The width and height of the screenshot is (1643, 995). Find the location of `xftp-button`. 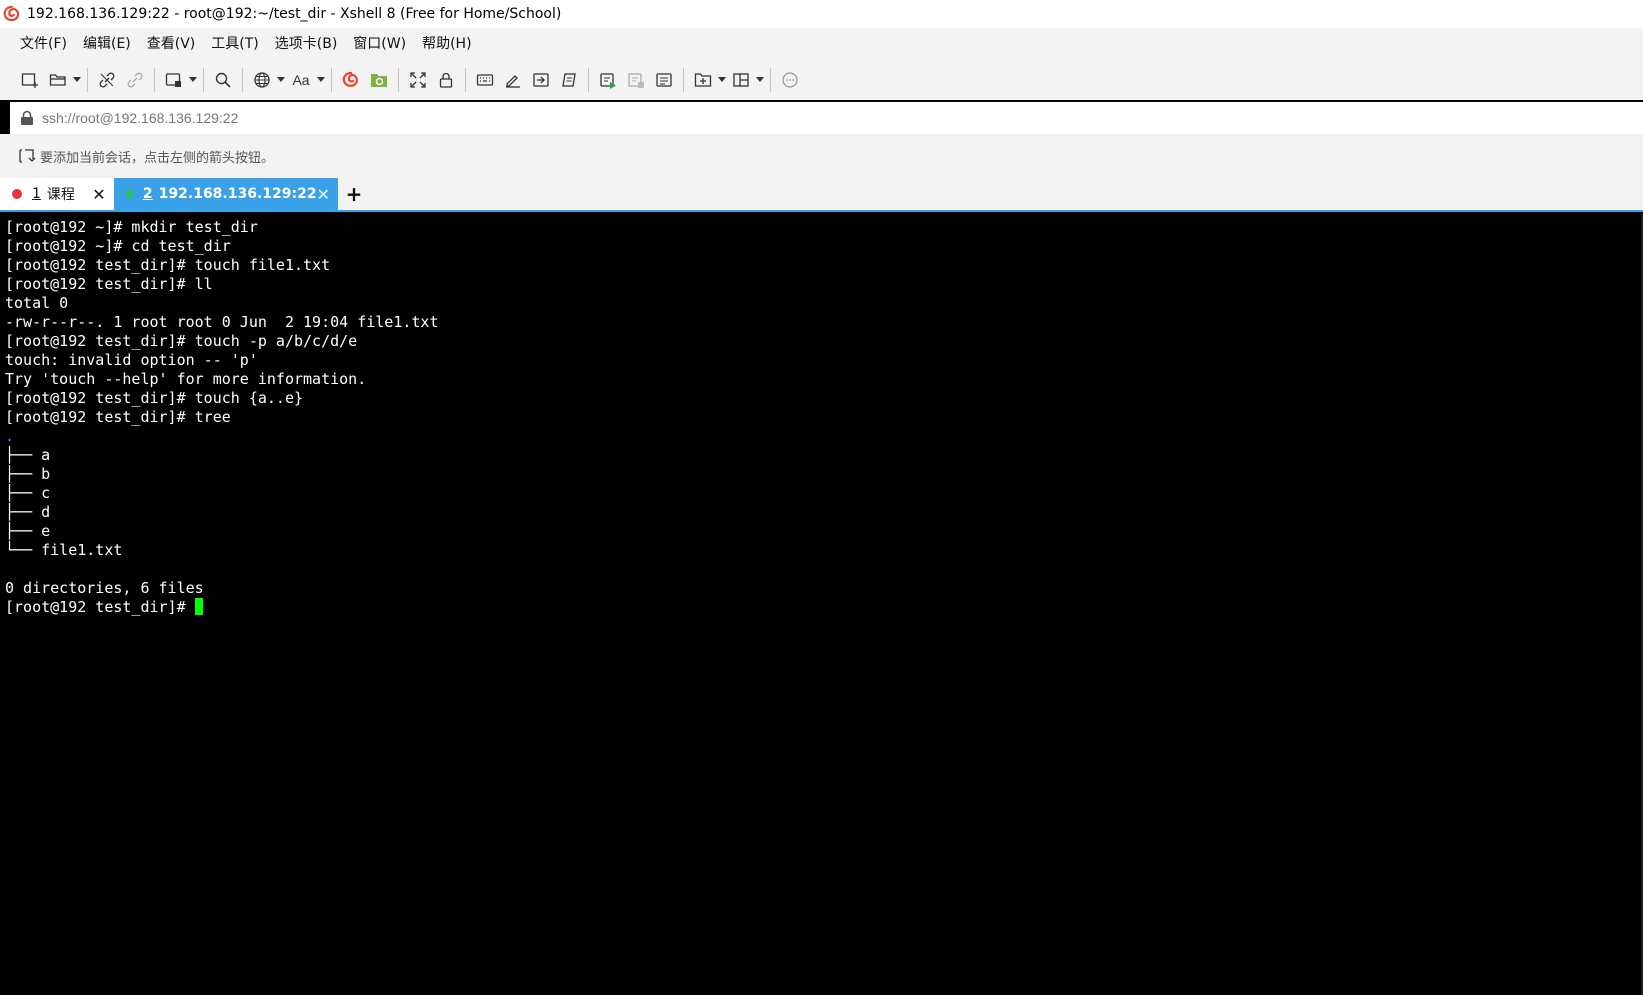

xftp-button is located at coordinates (379, 80).